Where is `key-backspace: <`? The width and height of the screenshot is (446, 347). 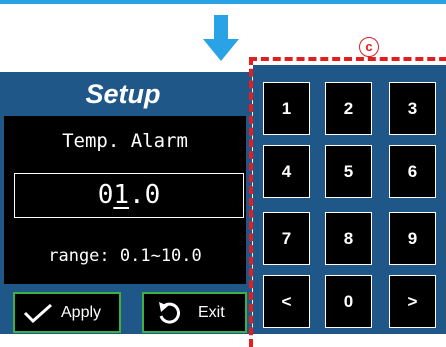 key-backspace: < is located at coordinates (286, 301).